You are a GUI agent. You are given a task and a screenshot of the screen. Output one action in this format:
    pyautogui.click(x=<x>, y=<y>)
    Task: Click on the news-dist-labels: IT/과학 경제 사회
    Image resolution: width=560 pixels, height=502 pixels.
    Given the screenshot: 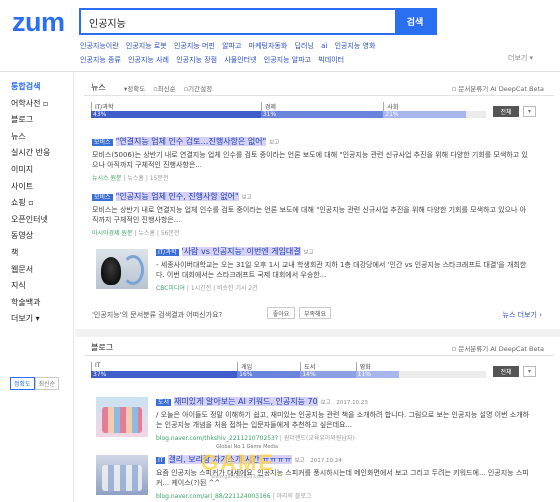 What is the action you would take?
    pyautogui.click(x=288, y=106)
    